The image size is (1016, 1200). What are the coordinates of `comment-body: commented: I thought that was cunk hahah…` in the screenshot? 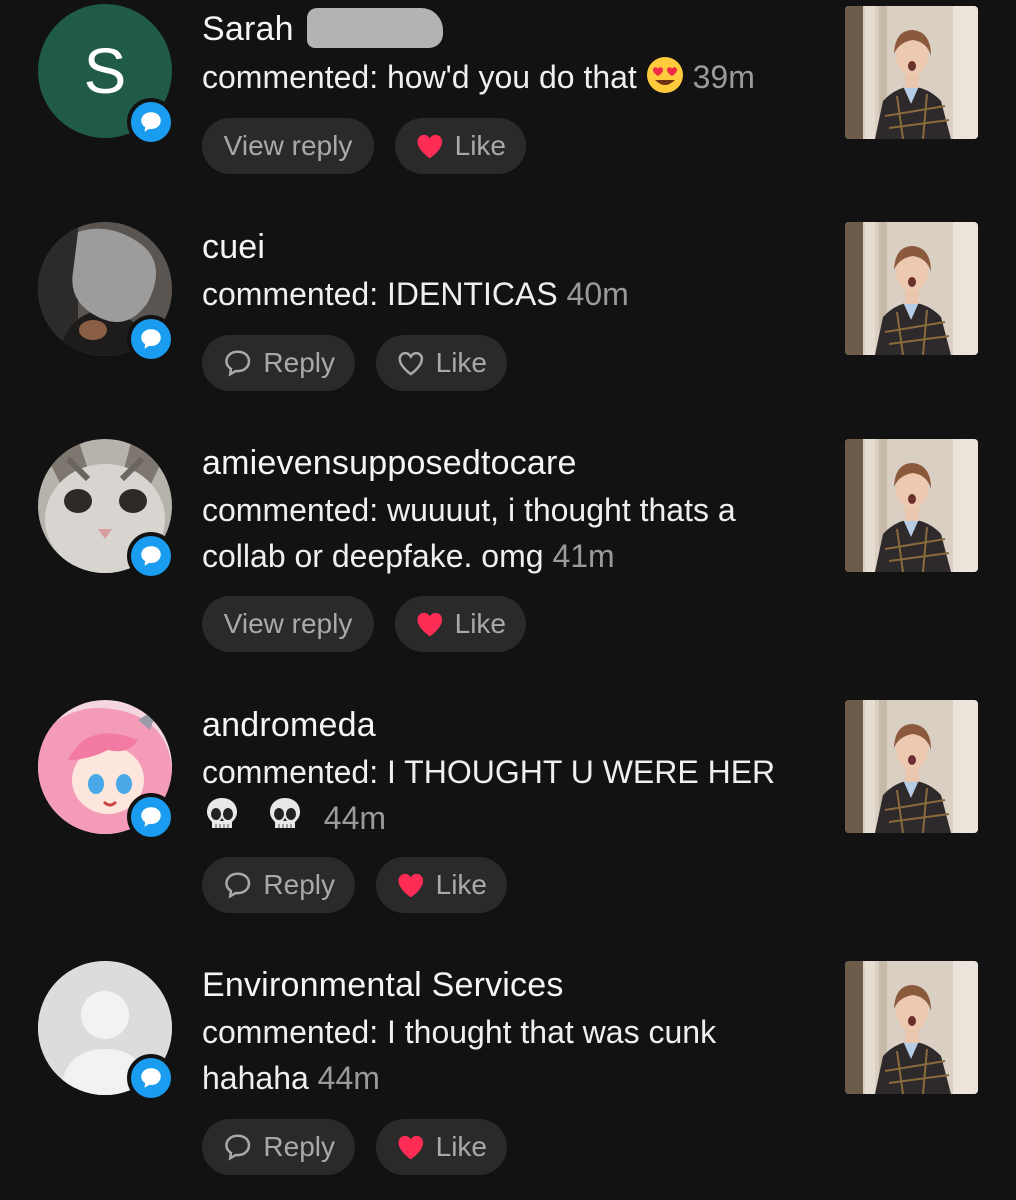 It's located at (459, 1055).